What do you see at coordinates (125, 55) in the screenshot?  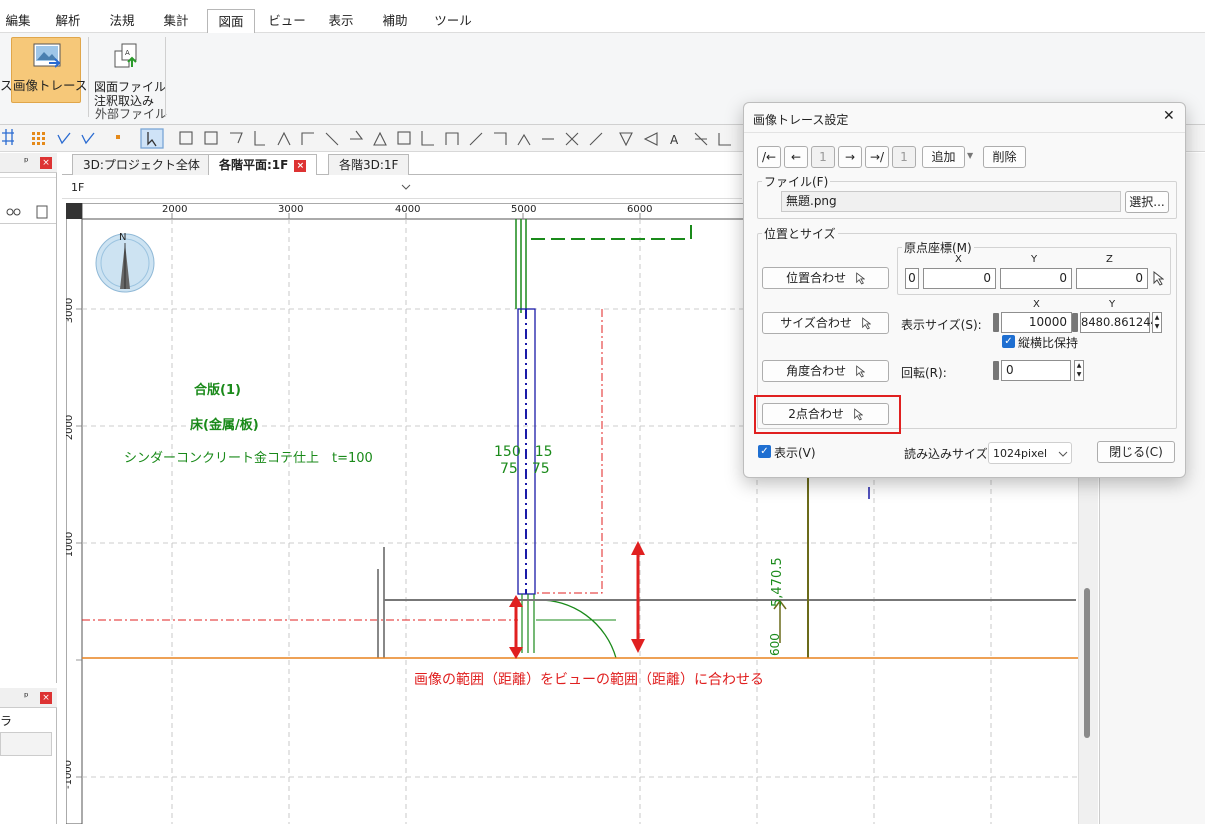 I see `drawing-file-icon: A` at bounding box center [125, 55].